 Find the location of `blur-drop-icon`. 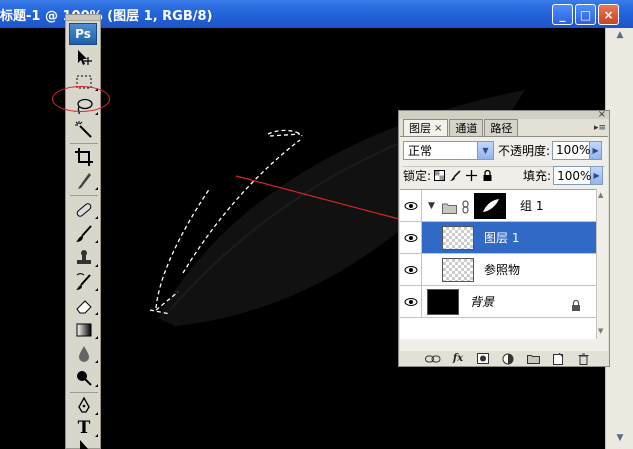

blur-drop-icon is located at coordinates (84, 354).